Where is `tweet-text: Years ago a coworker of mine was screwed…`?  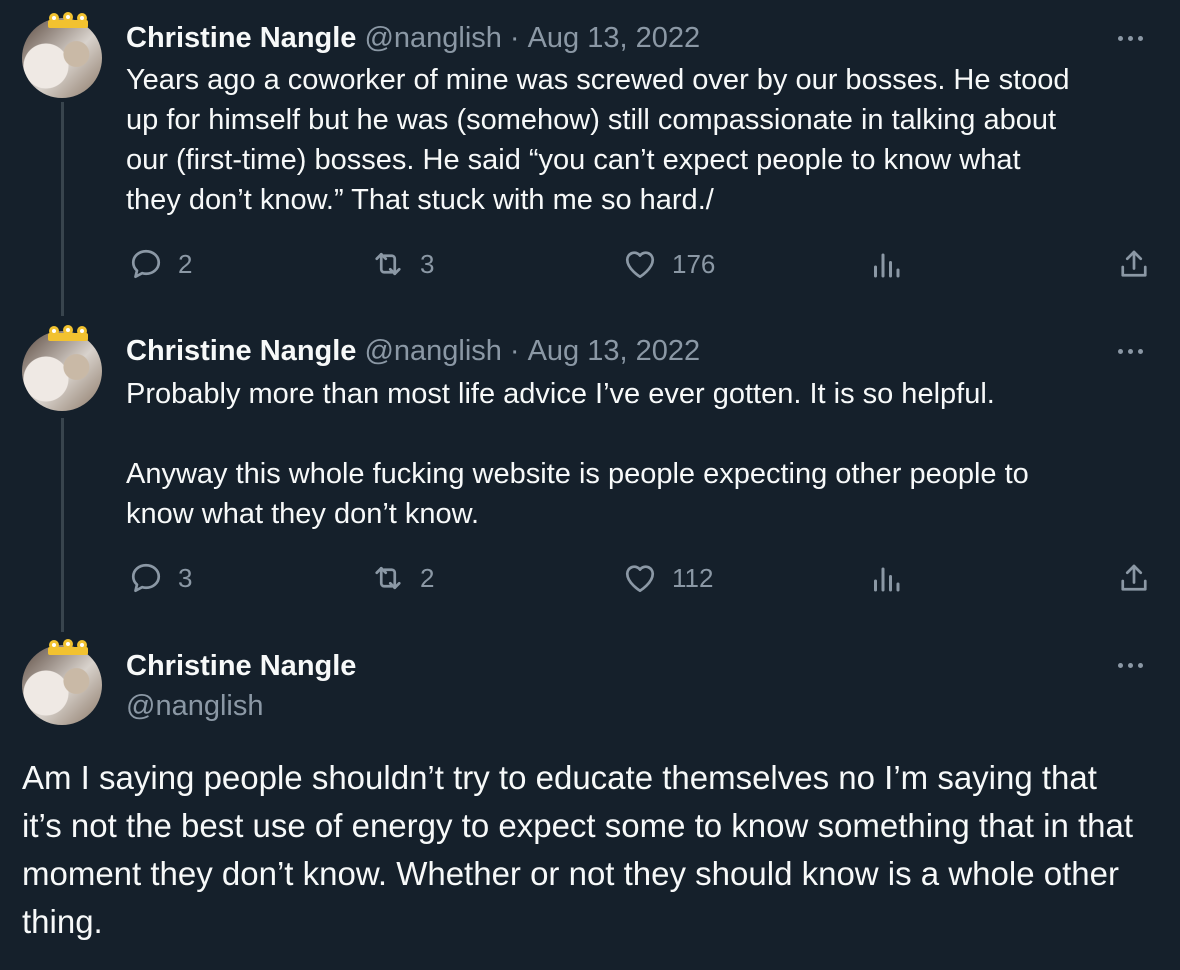 tweet-text: Years ago a coworker of mine was screwed… is located at coordinates (598, 140).